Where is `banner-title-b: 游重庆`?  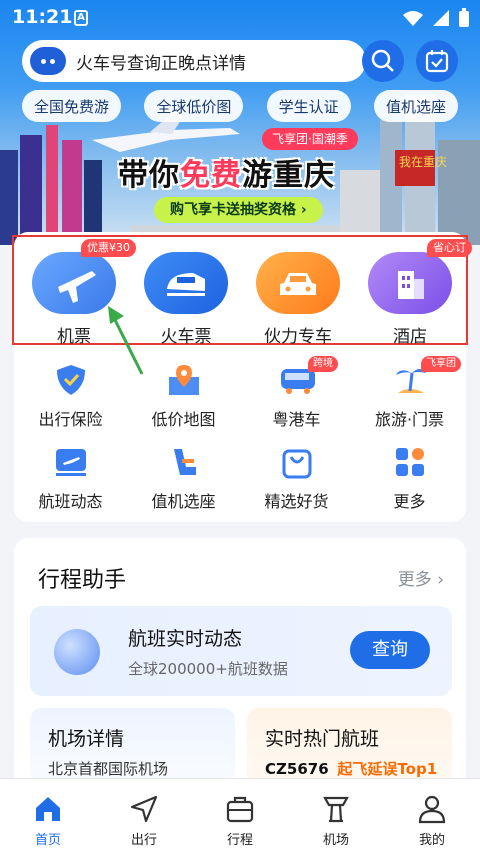
banner-title-b: 游重庆 is located at coordinates (288, 175).